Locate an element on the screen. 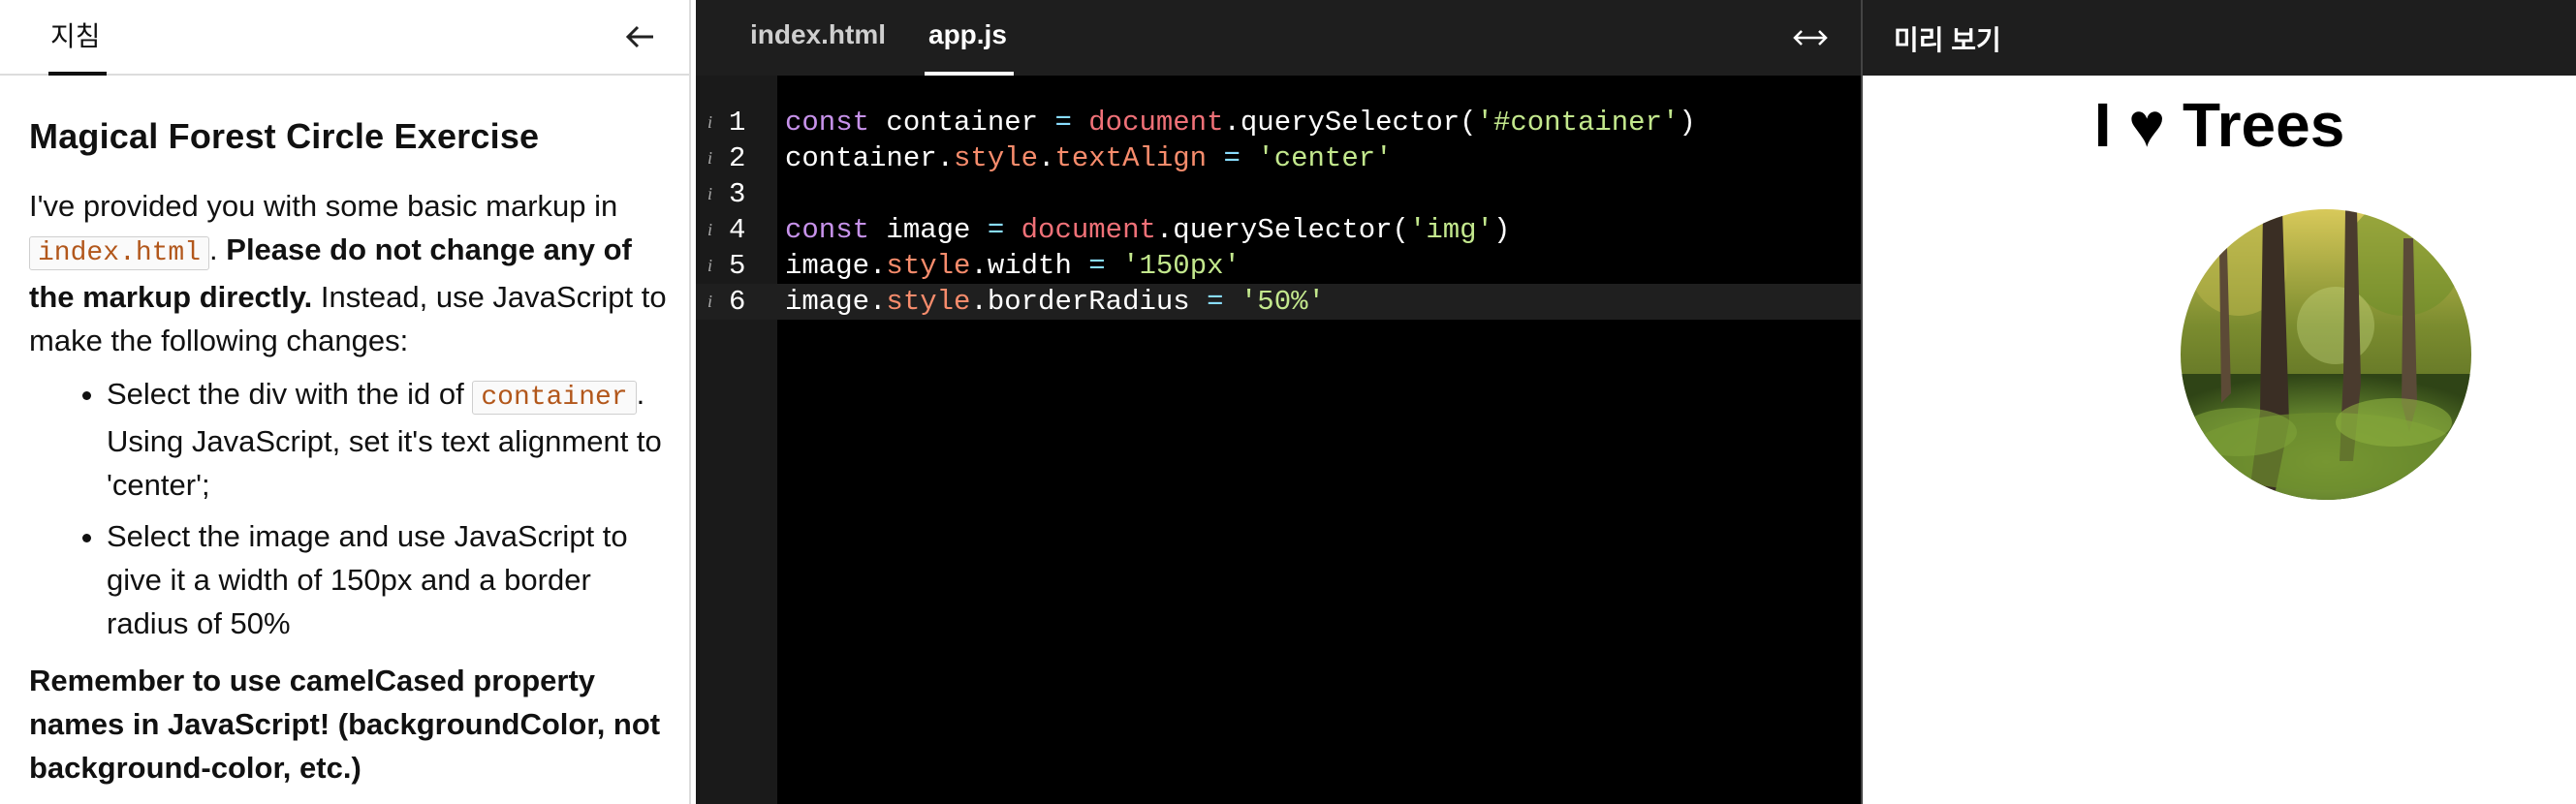 Image resolution: width=2576 pixels, height=804 pixels. line-number: 3 is located at coordinates (737, 194).